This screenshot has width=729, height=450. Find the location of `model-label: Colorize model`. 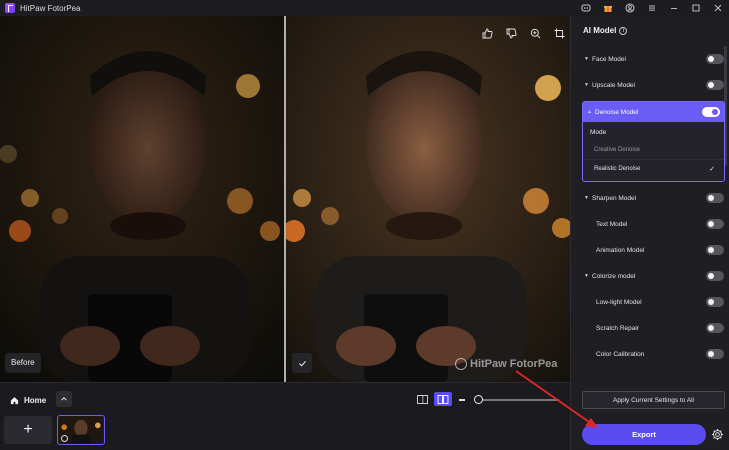

model-label: Colorize model is located at coordinates (614, 276).